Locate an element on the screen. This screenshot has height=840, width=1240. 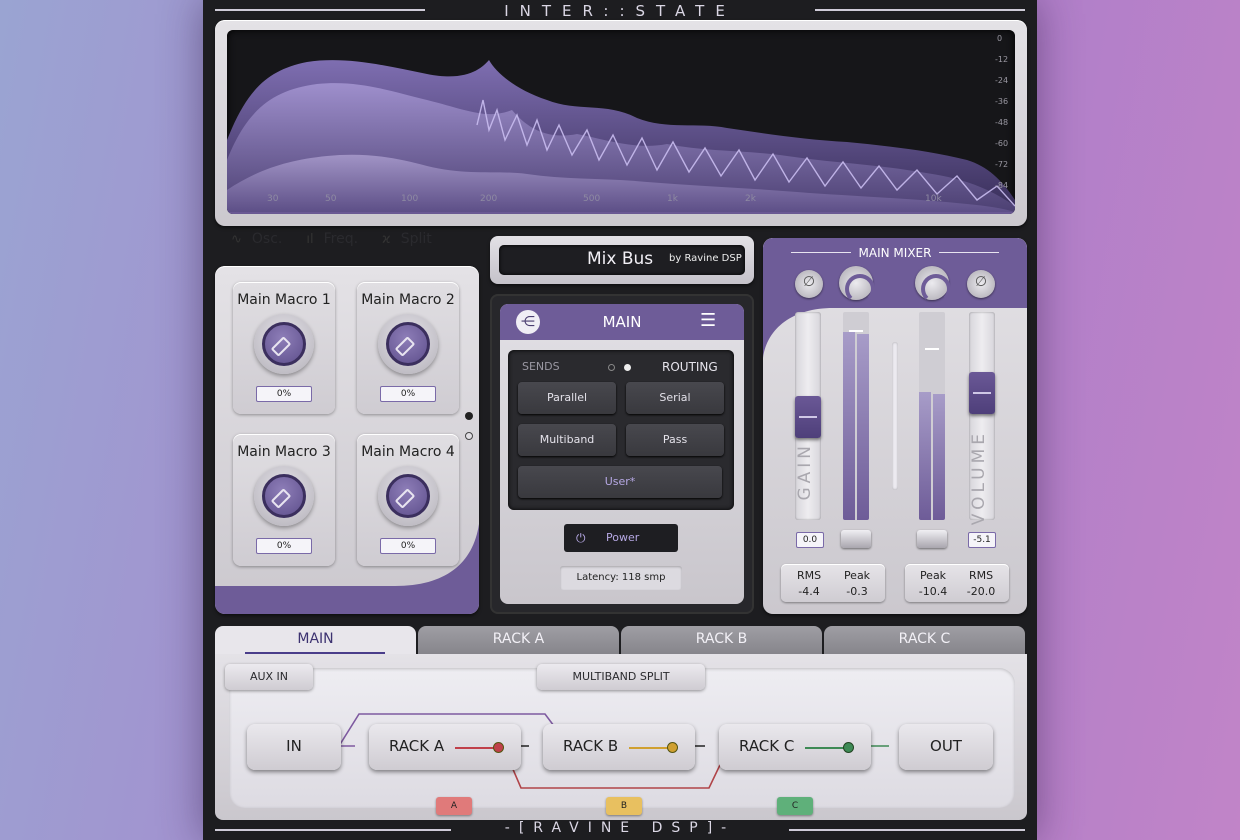
left-meter is located at coordinates (856, 416).